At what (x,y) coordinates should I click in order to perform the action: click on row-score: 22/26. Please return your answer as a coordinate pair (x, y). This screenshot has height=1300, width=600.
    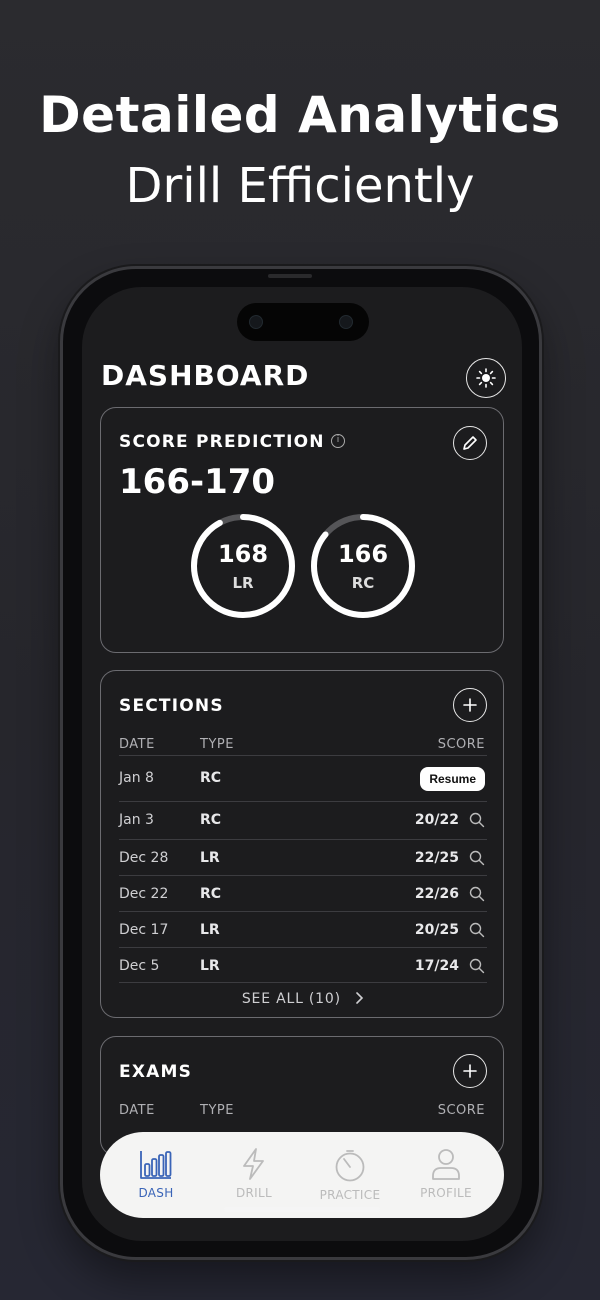
    Looking at the image, I should click on (436, 894).